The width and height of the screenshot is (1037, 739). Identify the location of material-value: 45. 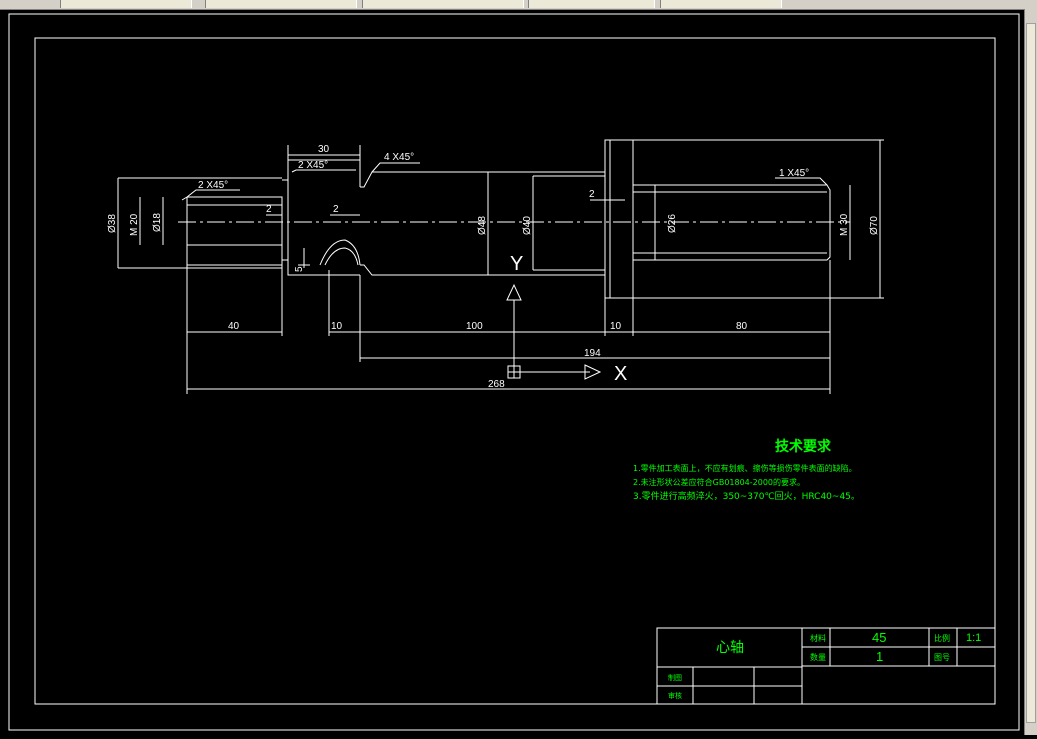
(879, 637).